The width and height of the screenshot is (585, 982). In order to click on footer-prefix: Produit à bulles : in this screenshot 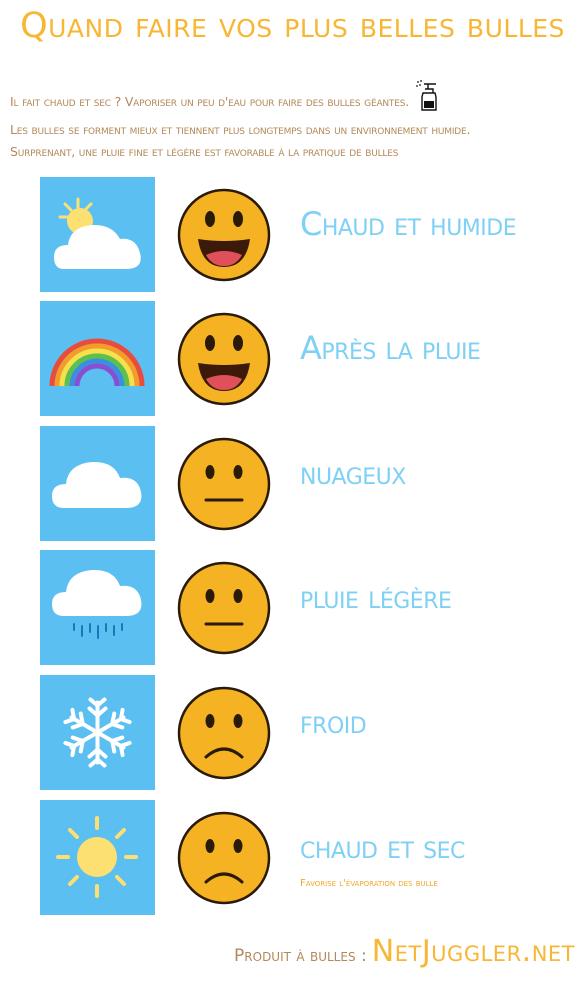, I will do `click(300, 956)`.